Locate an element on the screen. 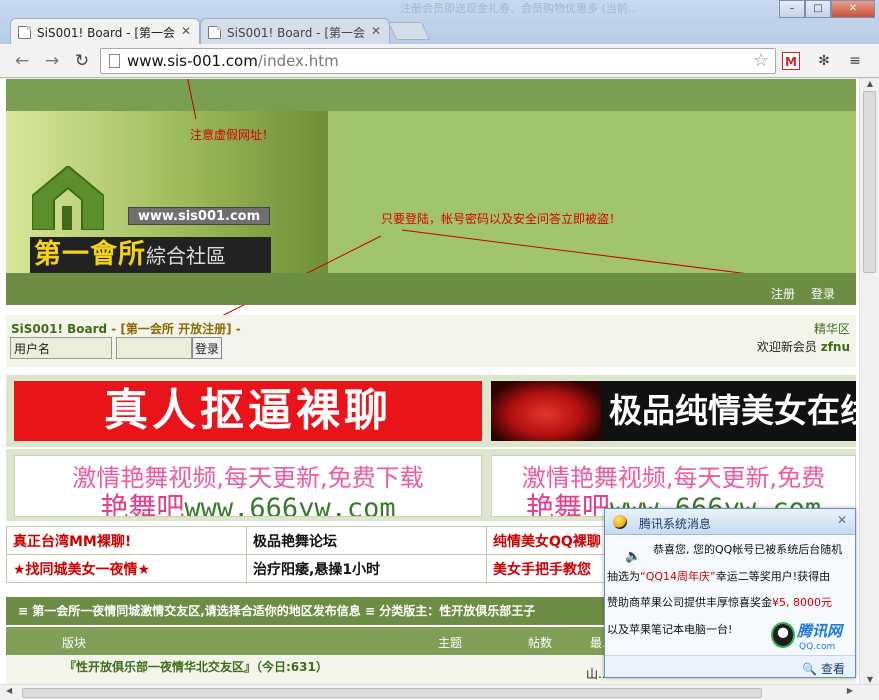 This screenshot has height=700, width=879. text-link: 治疗阳痿,悬操1小时 is located at coordinates (366, 568).